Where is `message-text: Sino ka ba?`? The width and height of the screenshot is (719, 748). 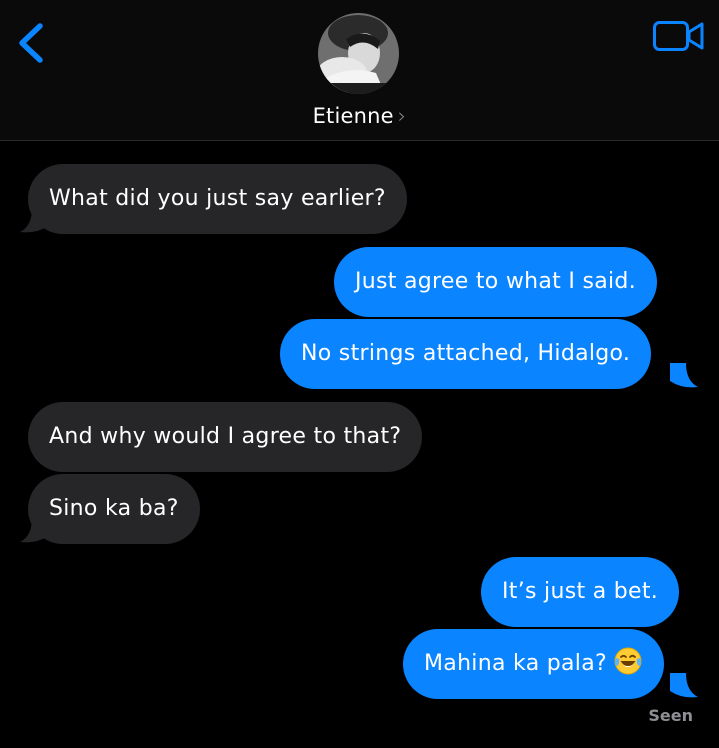
message-text: Sino ka ba? is located at coordinates (114, 508).